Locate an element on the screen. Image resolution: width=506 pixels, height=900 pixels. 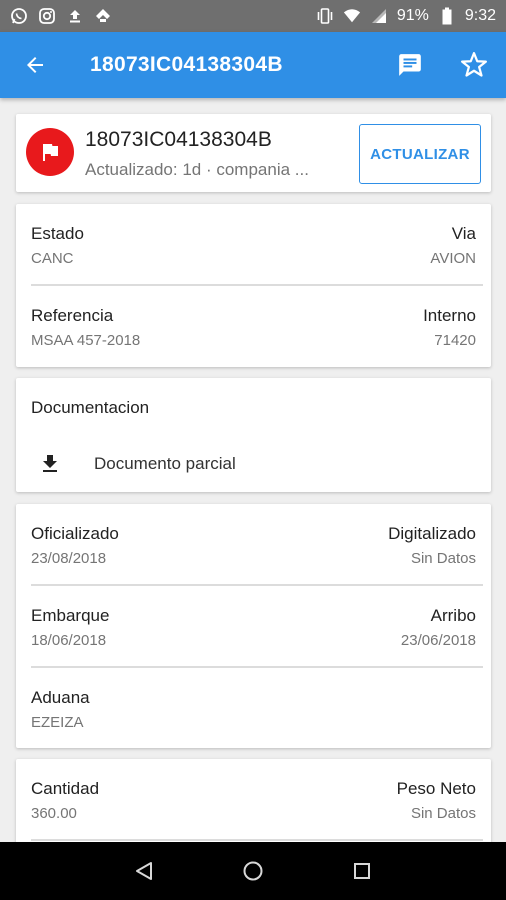
flag-icon is located at coordinates (50, 152).